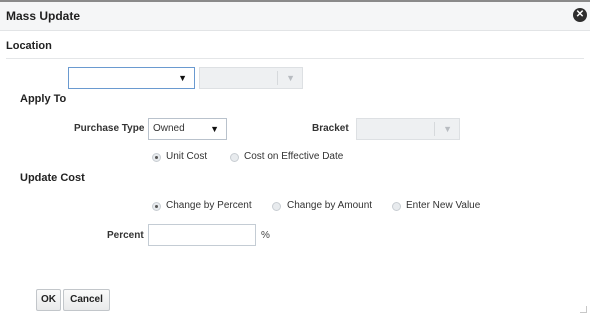  Describe the element at coordinates (209, 205) in the screenshot. I see `change-by-percent-label: Change by Percent` at that location.